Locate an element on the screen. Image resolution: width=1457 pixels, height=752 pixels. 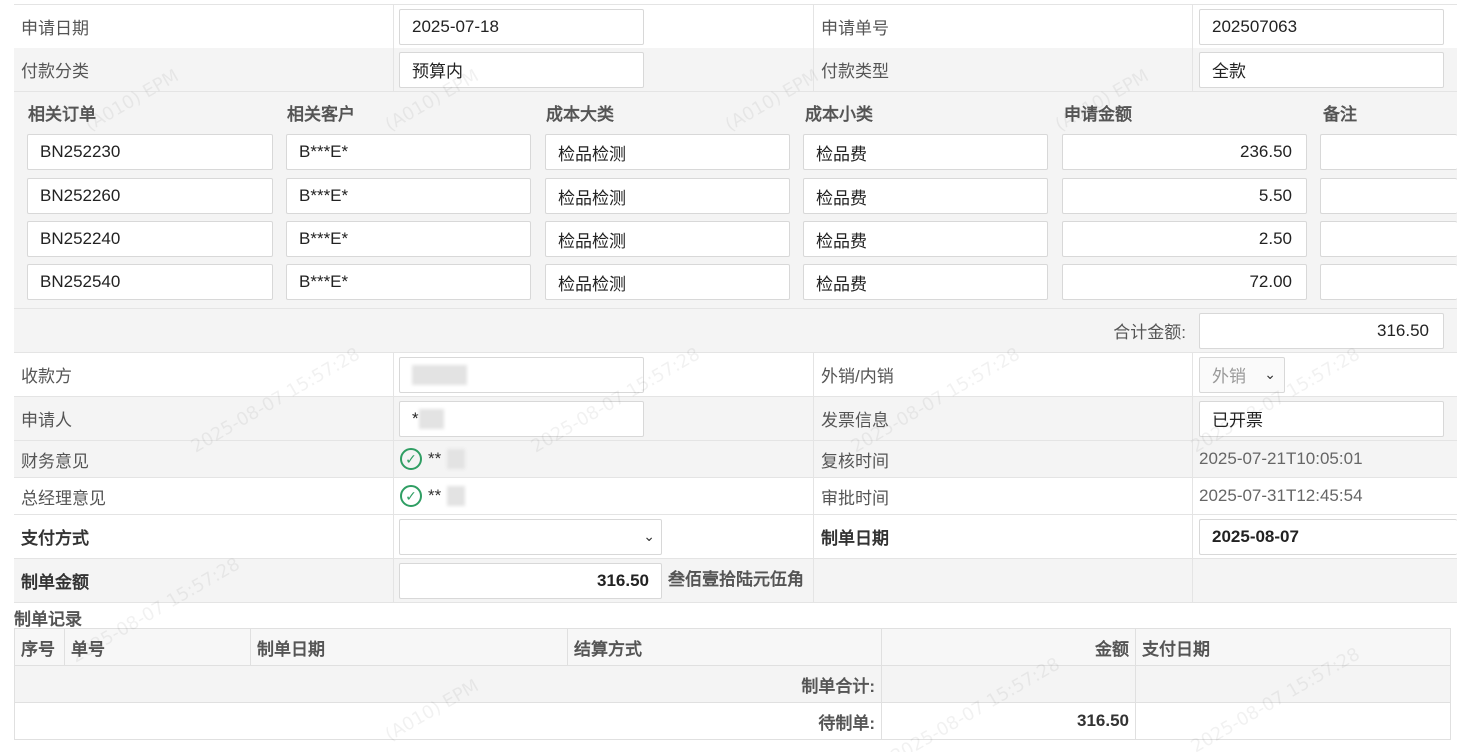
apply-no-input: 202507063 is located at coordinates (1321, 26).